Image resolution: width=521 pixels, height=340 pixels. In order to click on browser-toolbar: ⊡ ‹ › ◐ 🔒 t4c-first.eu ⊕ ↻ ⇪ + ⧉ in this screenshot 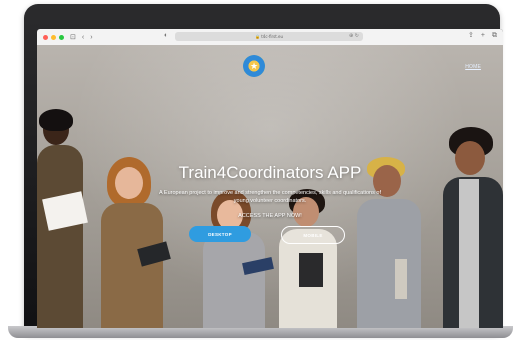, I will do `click(270, 37)`.